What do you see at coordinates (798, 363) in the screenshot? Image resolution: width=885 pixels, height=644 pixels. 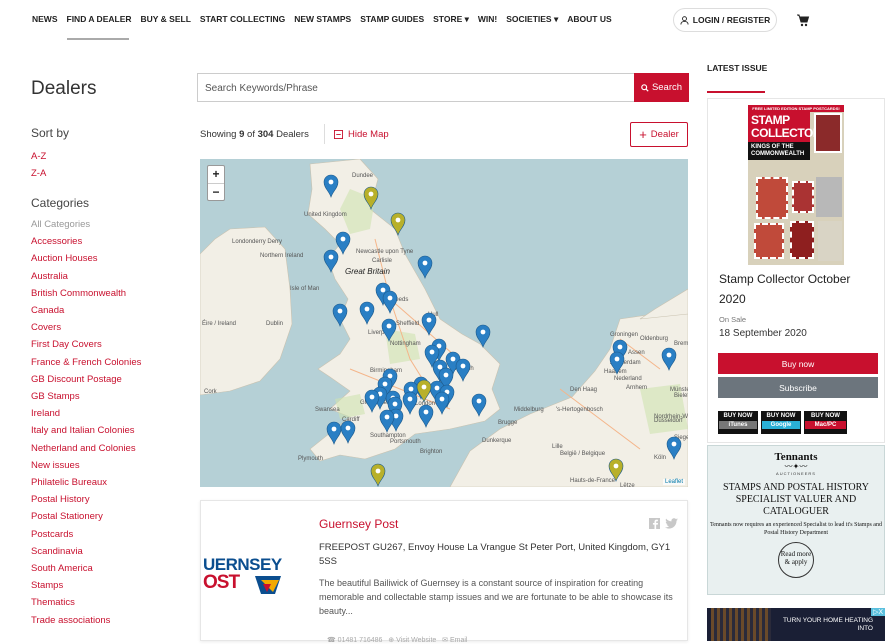 I see `buy-now-button: Buy now` at bounding box center [798, 363].